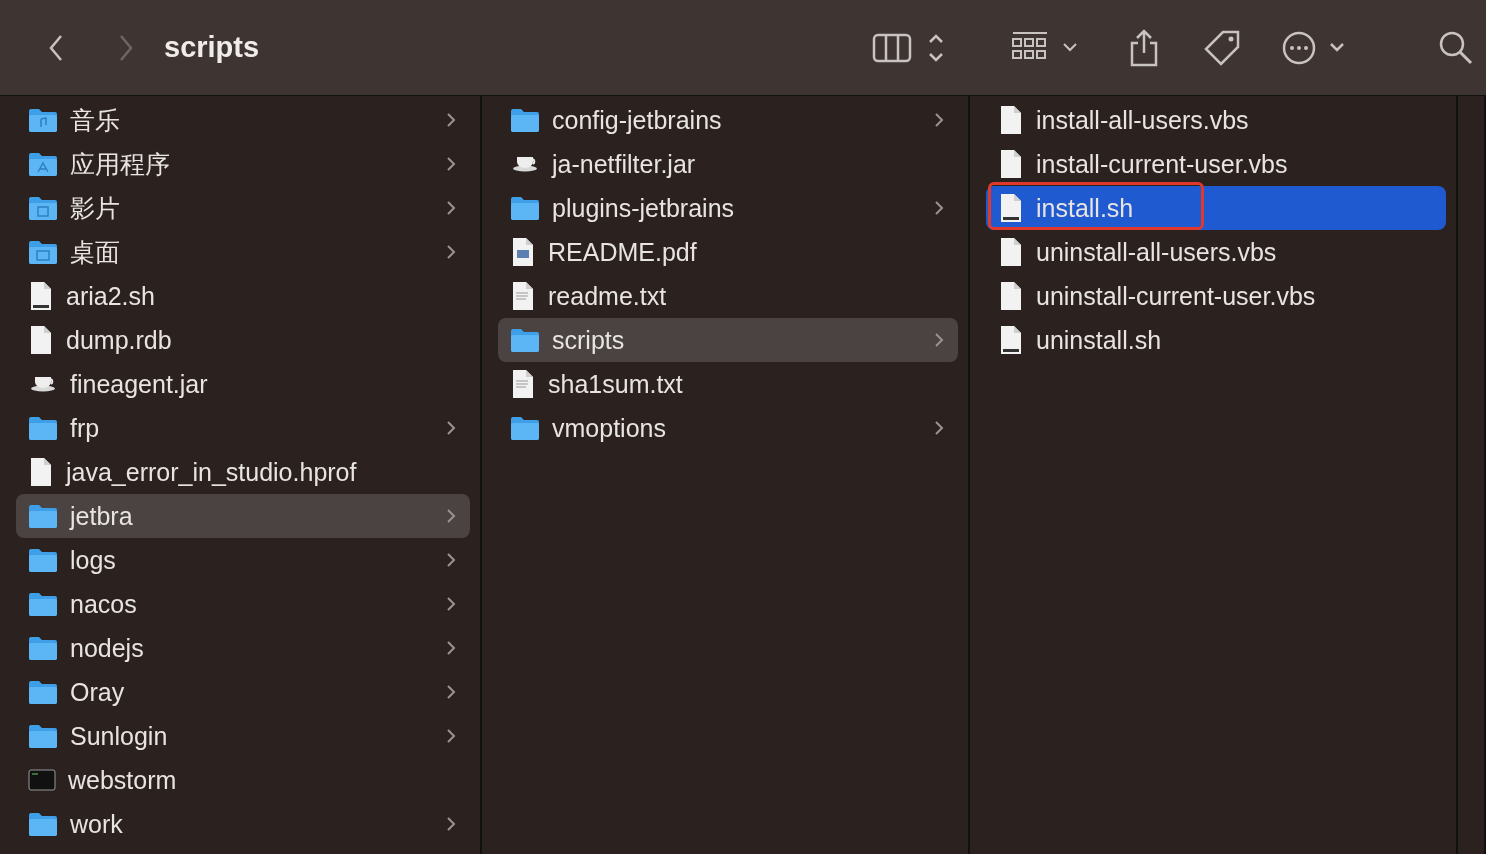 Image resolution: width=1486 pixels, height=854 pixels. Describe the element at coordinates (95, 208) in the screenshot. I see `file-name: 影片` at that location.